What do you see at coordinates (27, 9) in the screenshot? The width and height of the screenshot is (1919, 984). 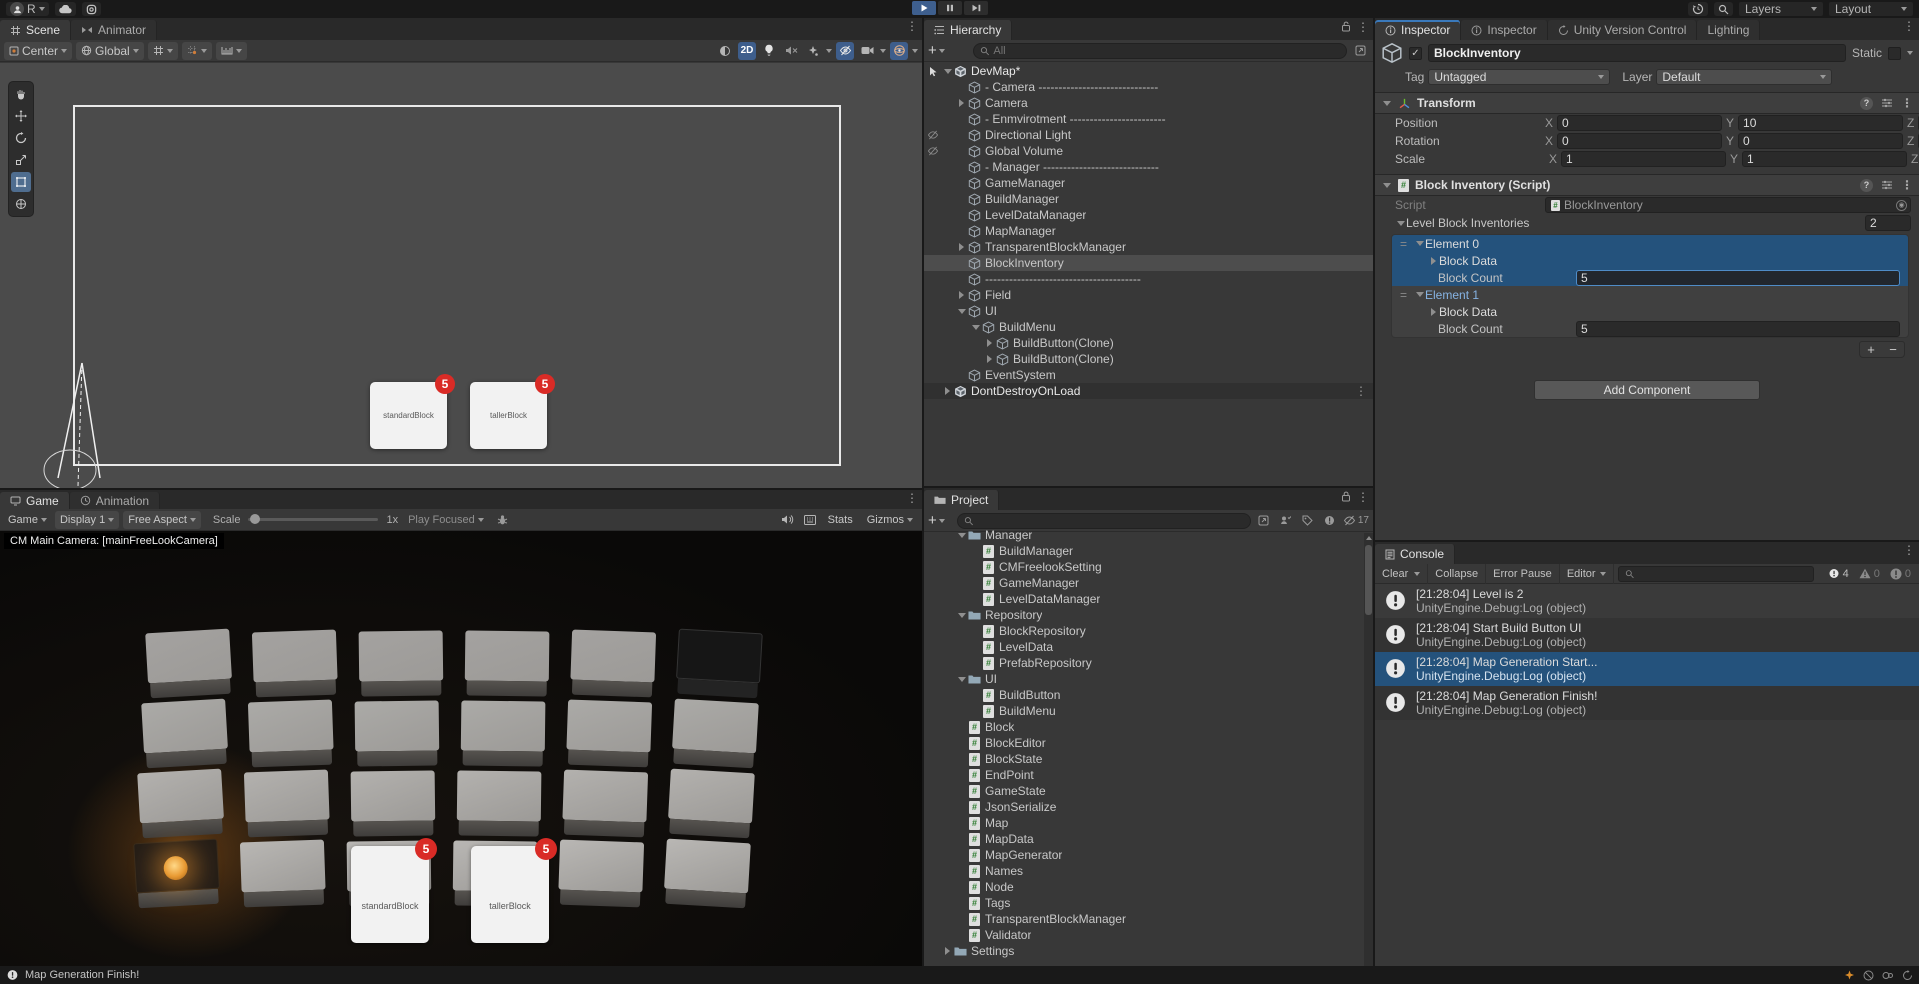 I see `account-button: R` at bounding box center [27, 9].